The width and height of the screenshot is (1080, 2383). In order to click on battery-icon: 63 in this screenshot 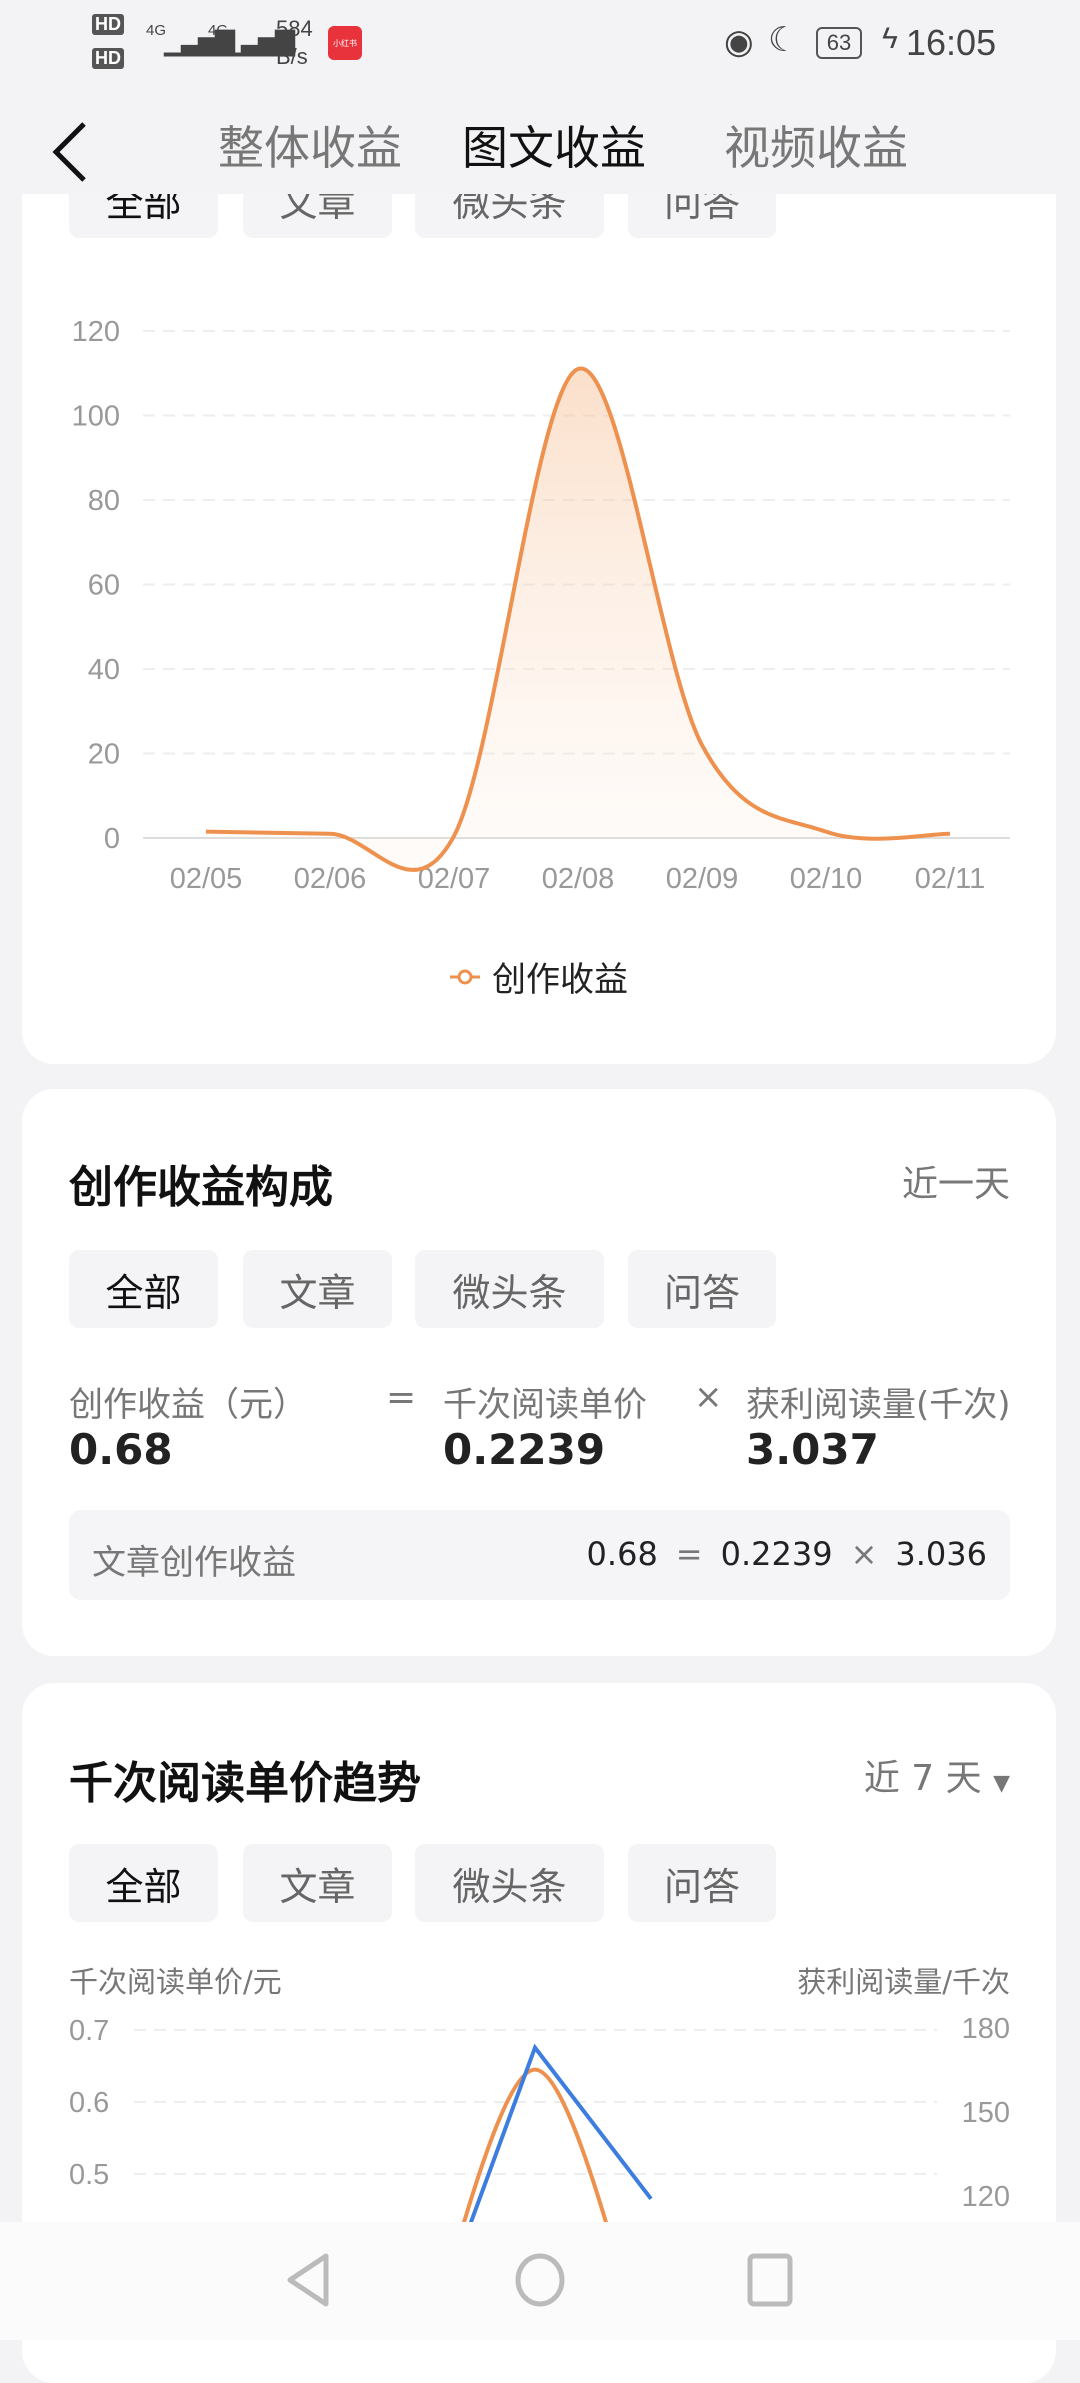, I will do `click(839, 43)`.